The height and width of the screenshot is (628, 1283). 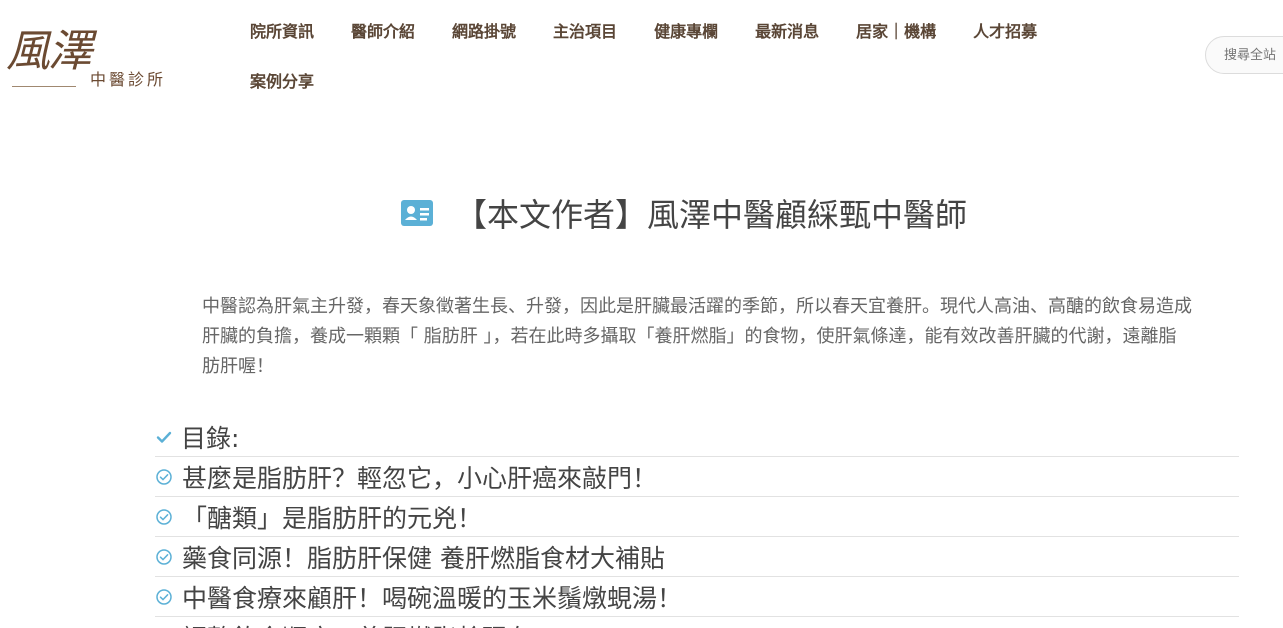 I want to click on nav-item-home-institution: 居家｜機構, so click(x=896, y=30).